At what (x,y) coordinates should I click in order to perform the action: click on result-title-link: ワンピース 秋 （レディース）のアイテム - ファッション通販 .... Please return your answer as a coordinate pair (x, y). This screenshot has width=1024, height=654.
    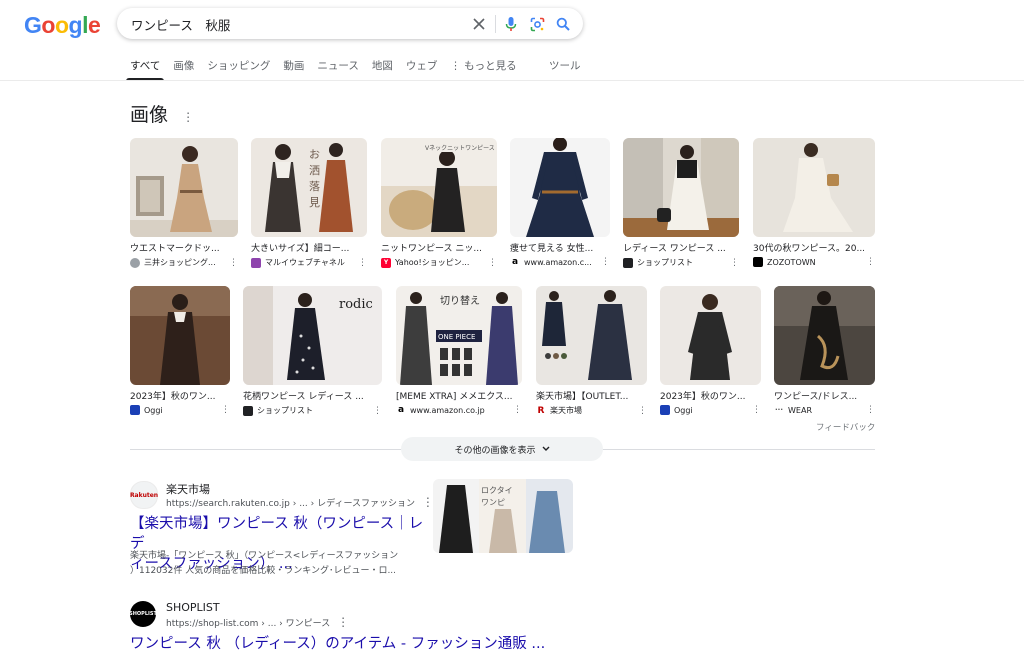
    Looking at the image, I should click on (337, 644).